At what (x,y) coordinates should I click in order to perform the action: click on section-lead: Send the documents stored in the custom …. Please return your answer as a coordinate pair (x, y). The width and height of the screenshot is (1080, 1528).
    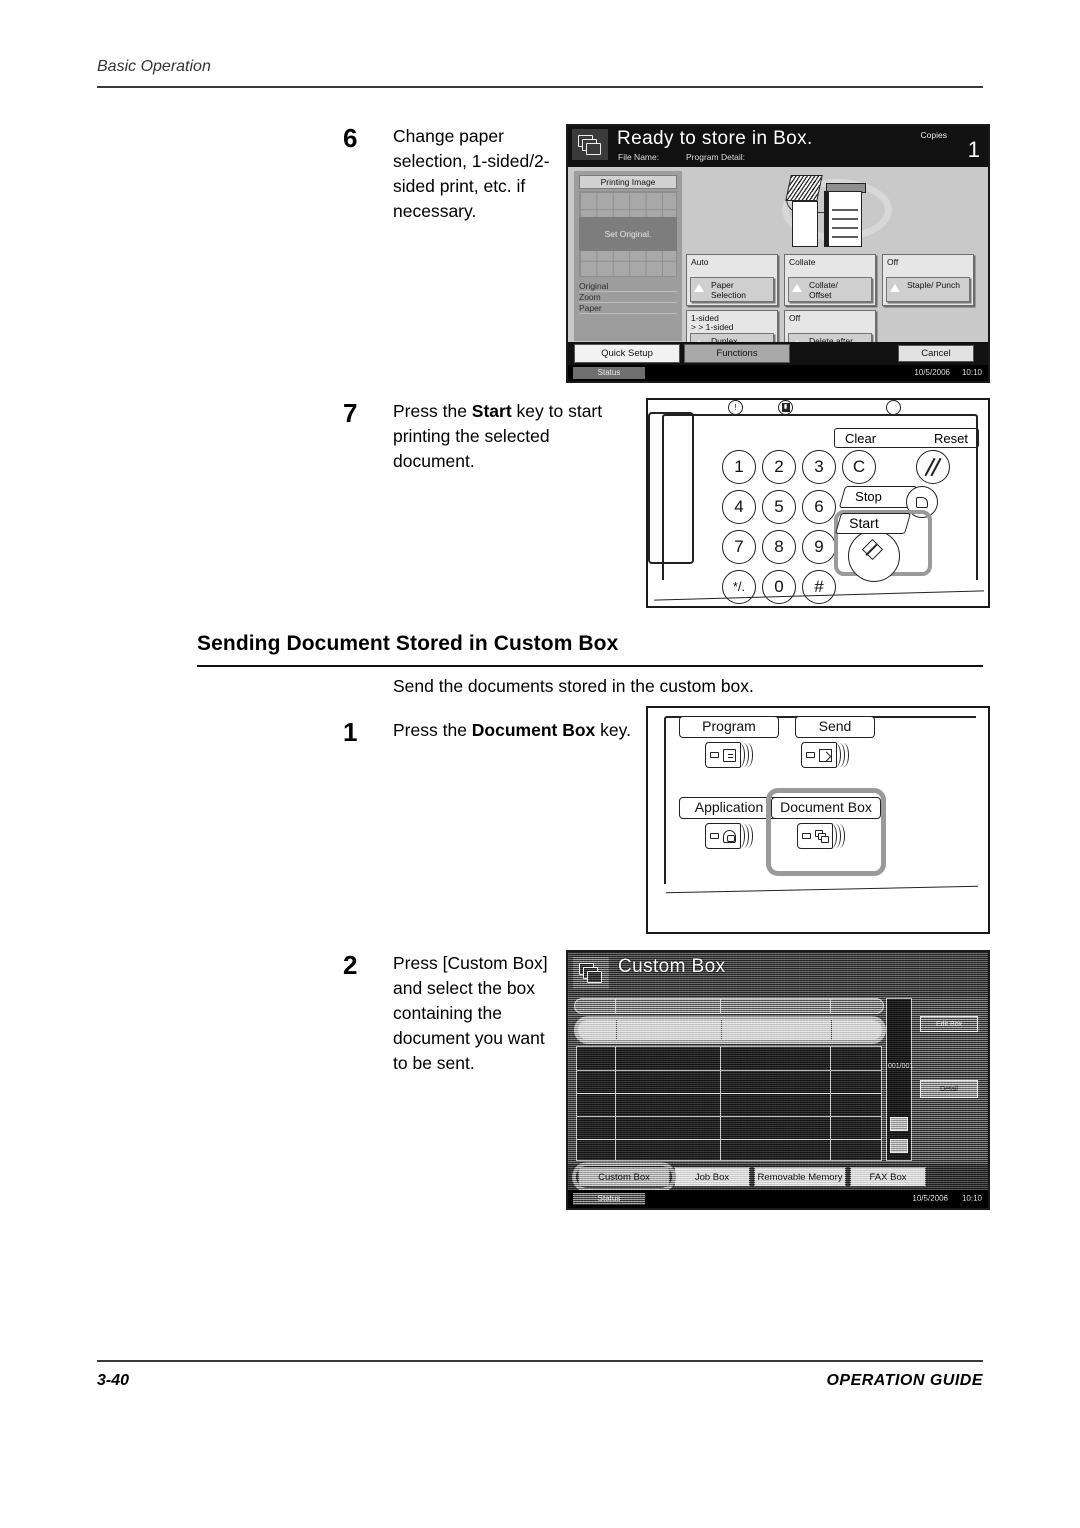
    Looking at the image, I should click on (573, 686).